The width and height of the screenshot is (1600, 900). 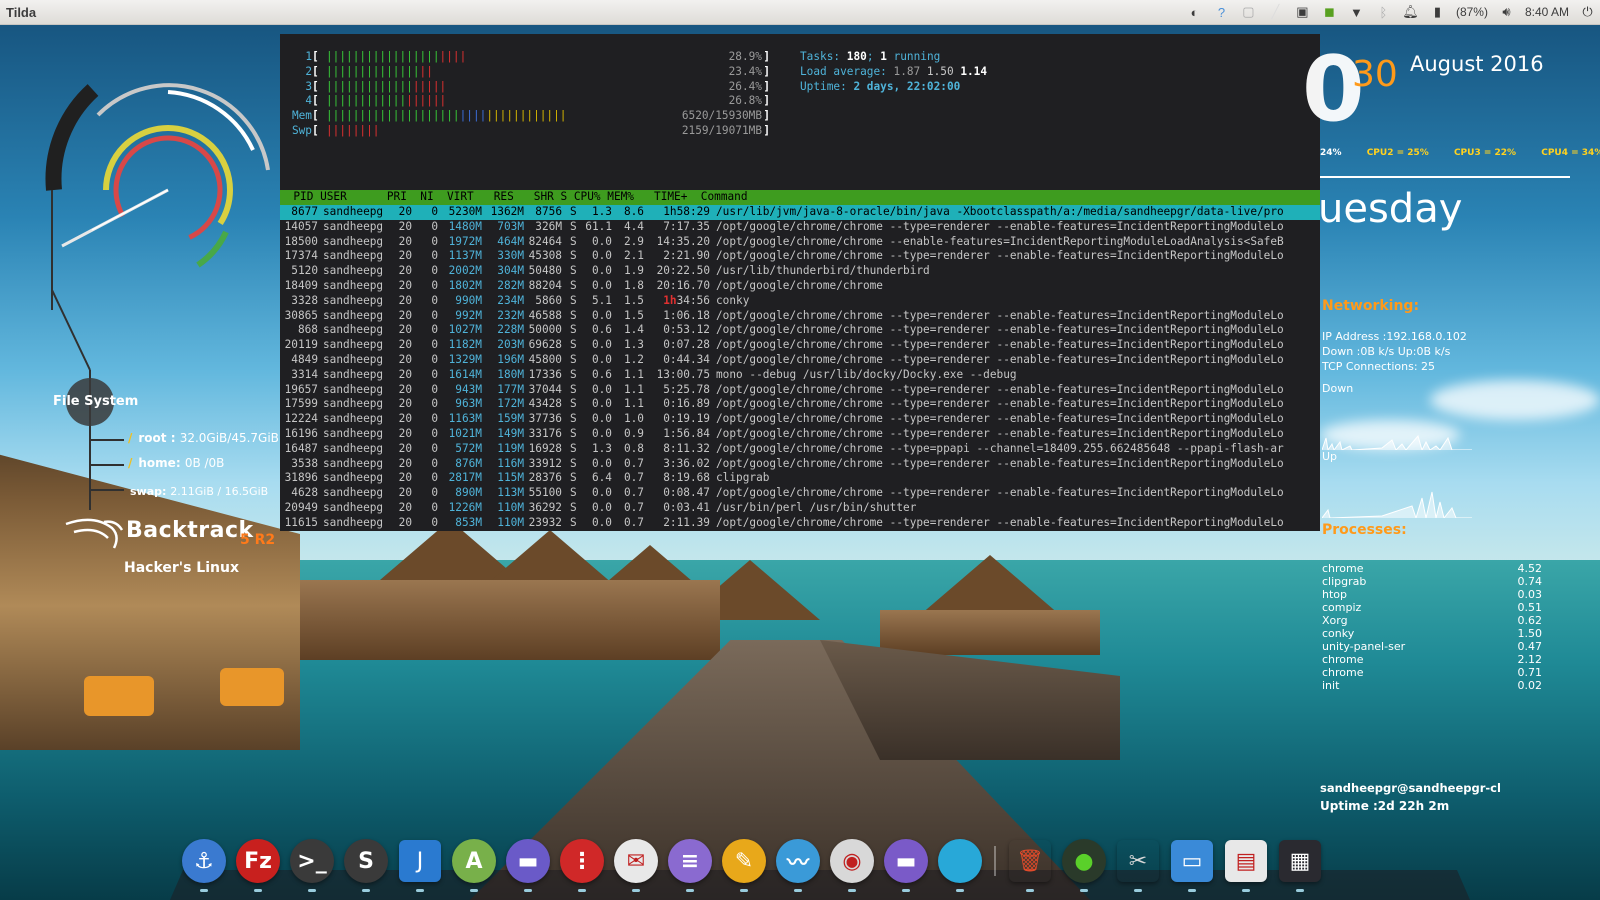 What do you see at coordinates (1472, 12) in the screenshot?
I see `battery-percent: (87%)` at bounding box center [1472, 12].